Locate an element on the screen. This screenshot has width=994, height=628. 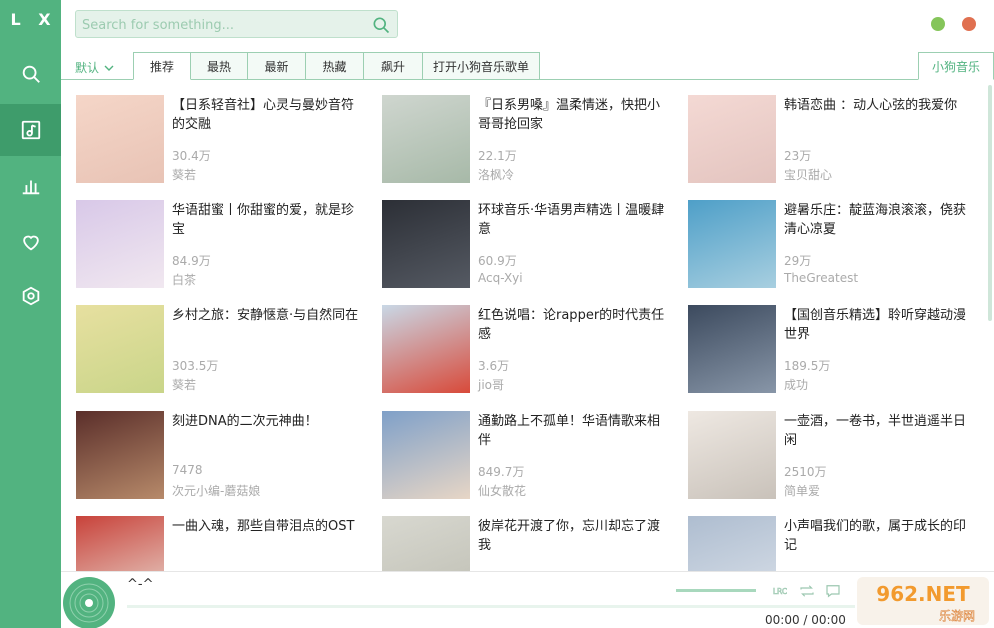
nav-search is located at coordinates (30, 74).